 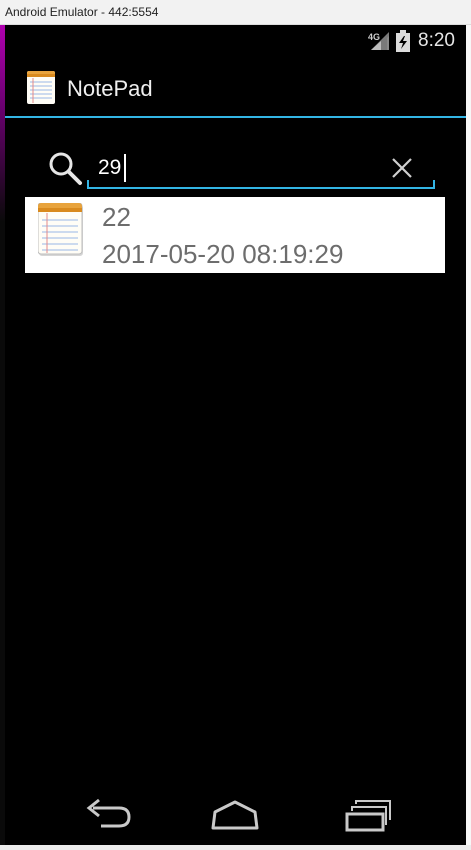 What do you see at coordinates (380, 41) in the screenshot?
I see `signal-icon` at bounding box center [380, 41].